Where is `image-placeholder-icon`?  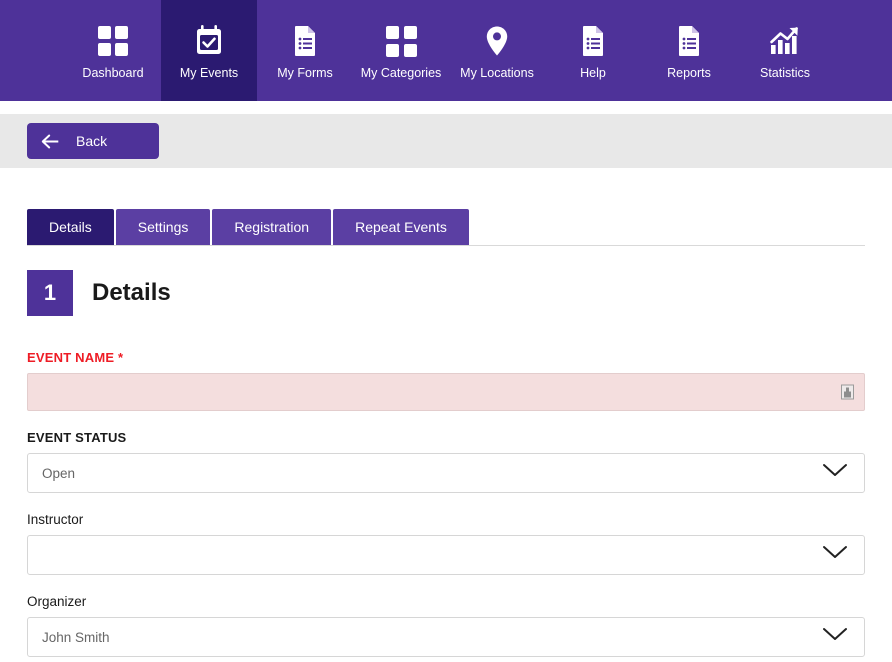 image-placeholder-icon is located at coordinates (847, 392).